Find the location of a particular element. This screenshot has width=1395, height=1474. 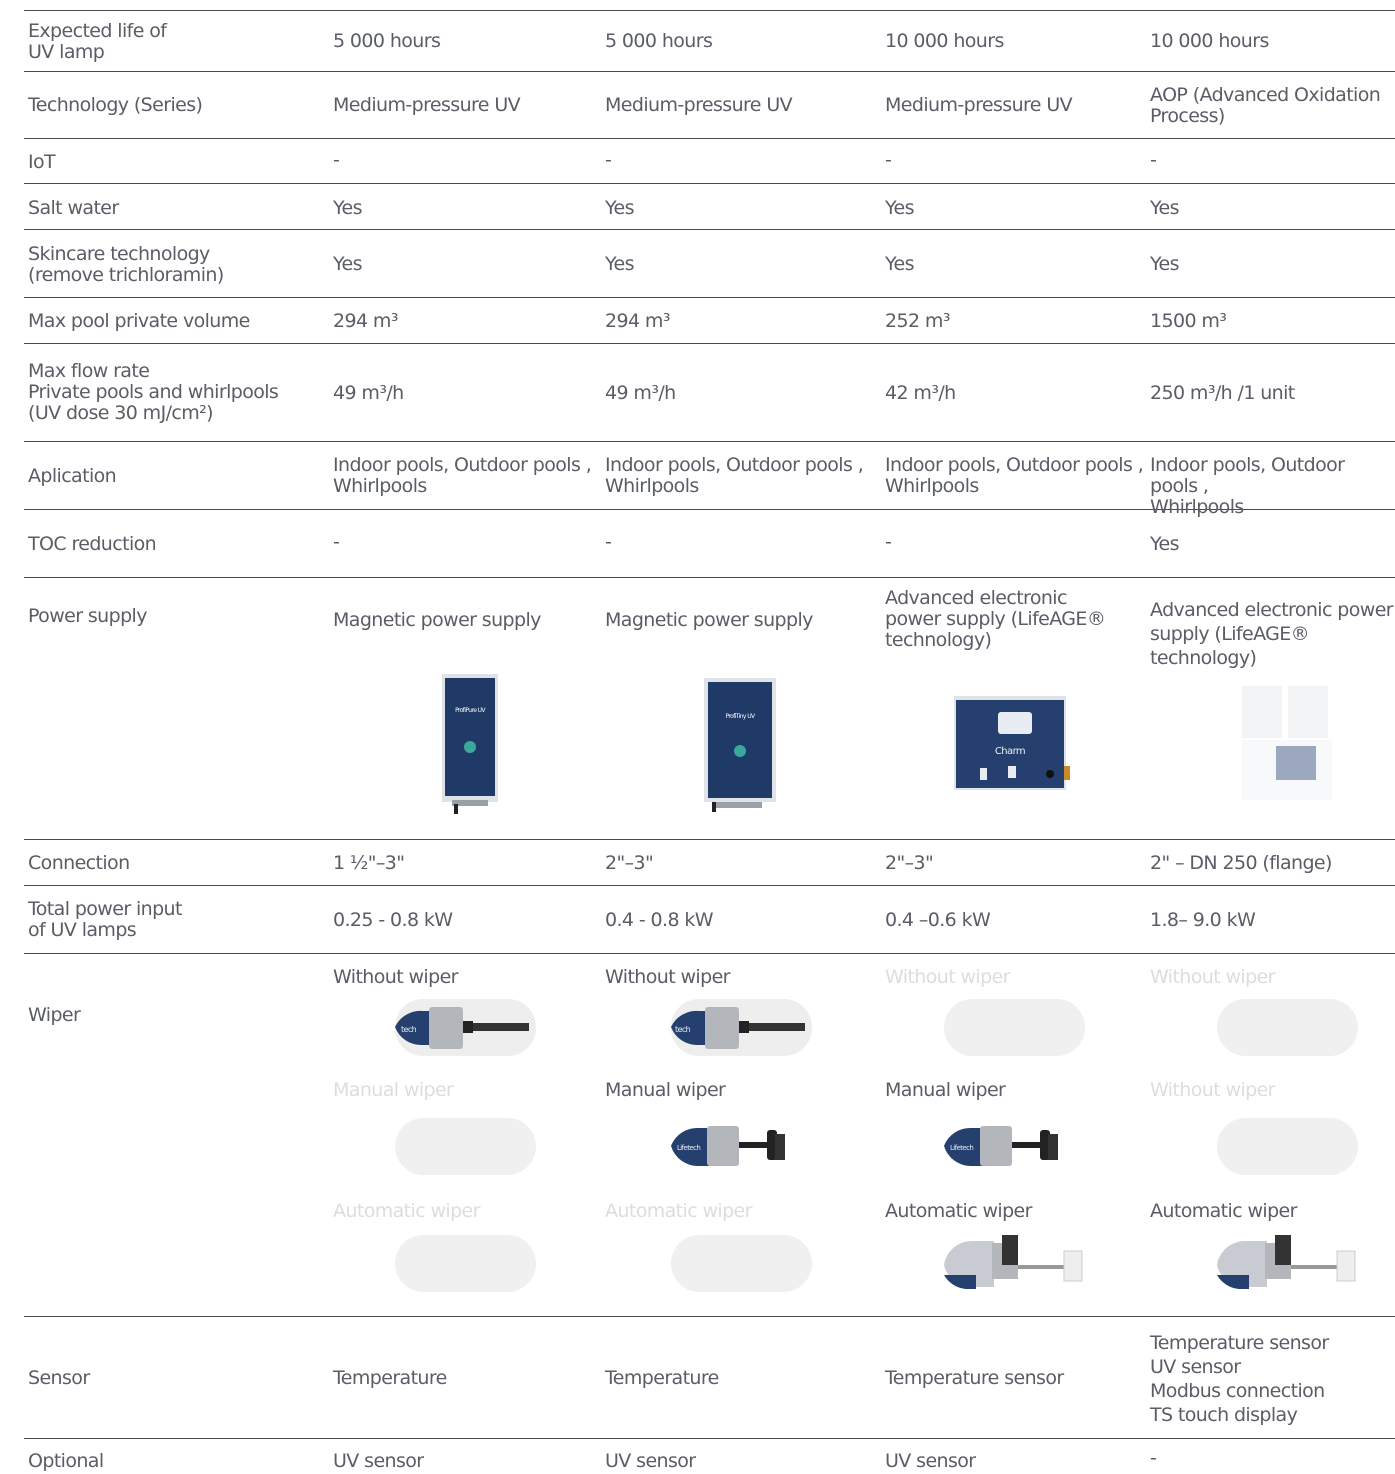

wiper-top-label-1: Without wiper is located at coordinates (395, 977).